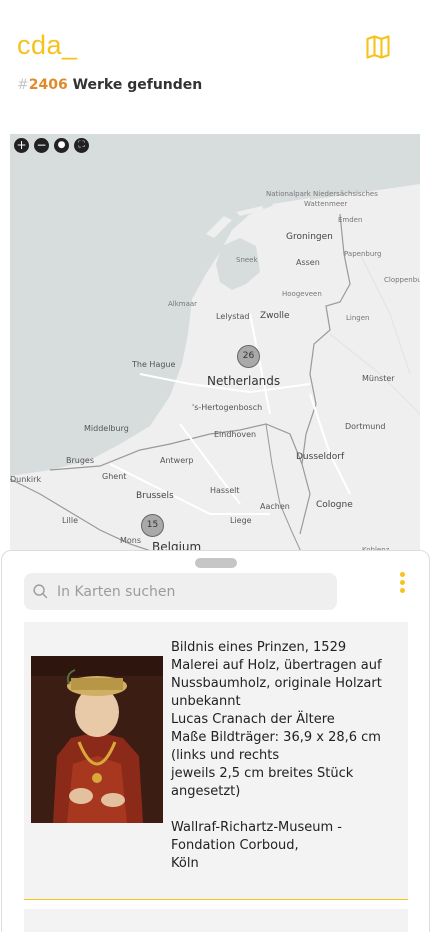 Image resolution: width=430 pixels, height=932 pixels. I want to click on hash-symbol: #, so click(23, 85).